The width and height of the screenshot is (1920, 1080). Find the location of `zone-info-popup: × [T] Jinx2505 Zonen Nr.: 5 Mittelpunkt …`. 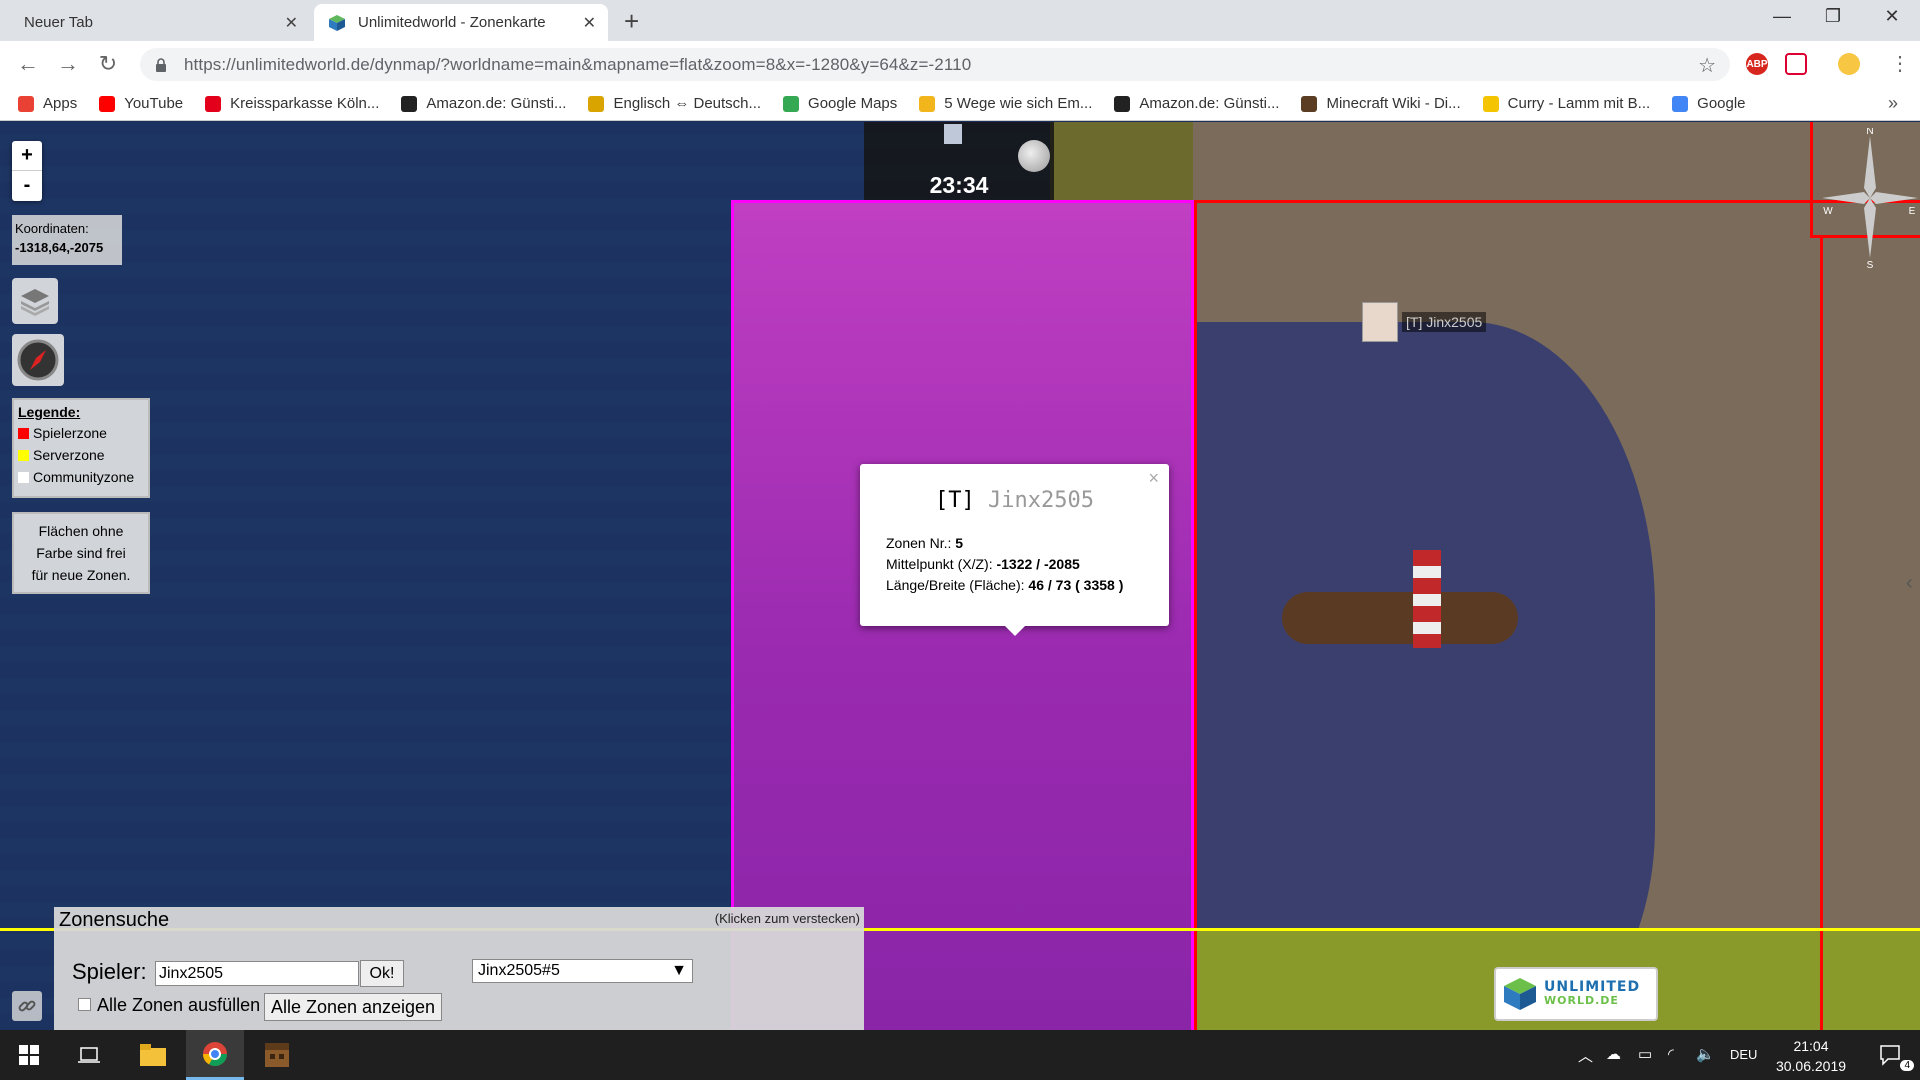

zone-info-popup: × [T] Jinx2505 Zonen Nr.: 5 Mittelpunkt … is located at coordinates (1014, 550).